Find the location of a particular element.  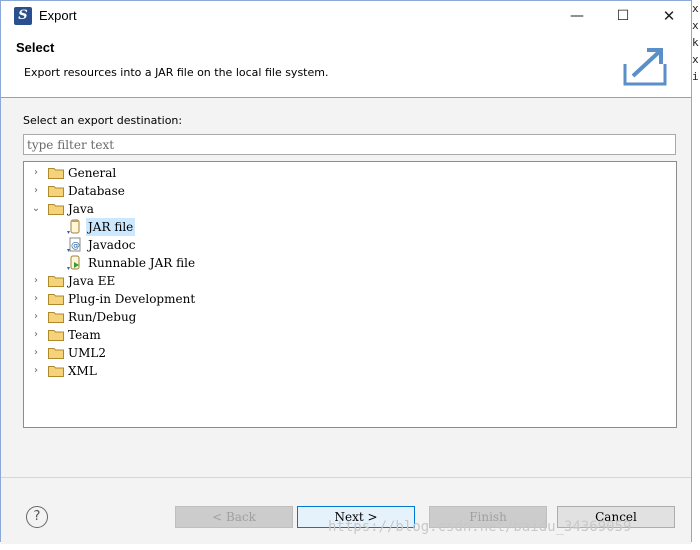

window-title: Export is located at coordinates (58, 15).